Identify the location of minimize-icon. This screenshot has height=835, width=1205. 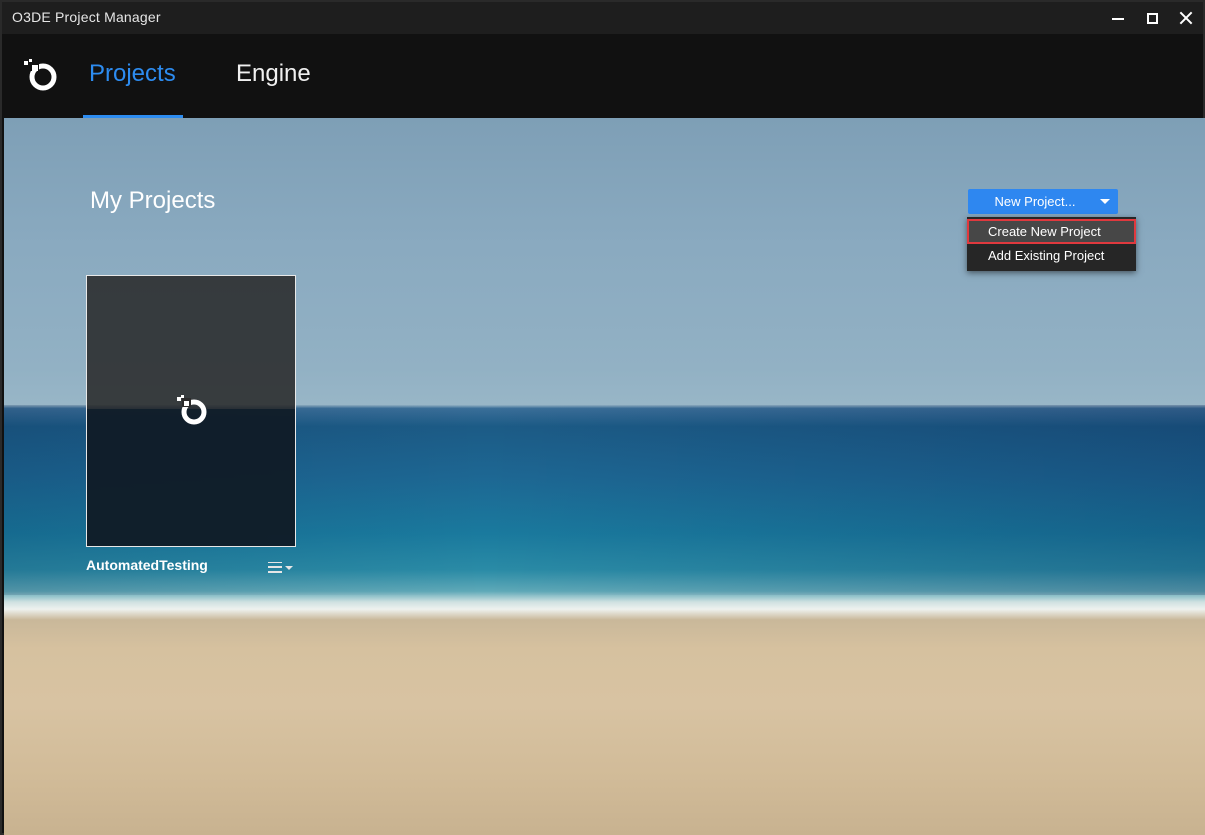
(1118, 19).